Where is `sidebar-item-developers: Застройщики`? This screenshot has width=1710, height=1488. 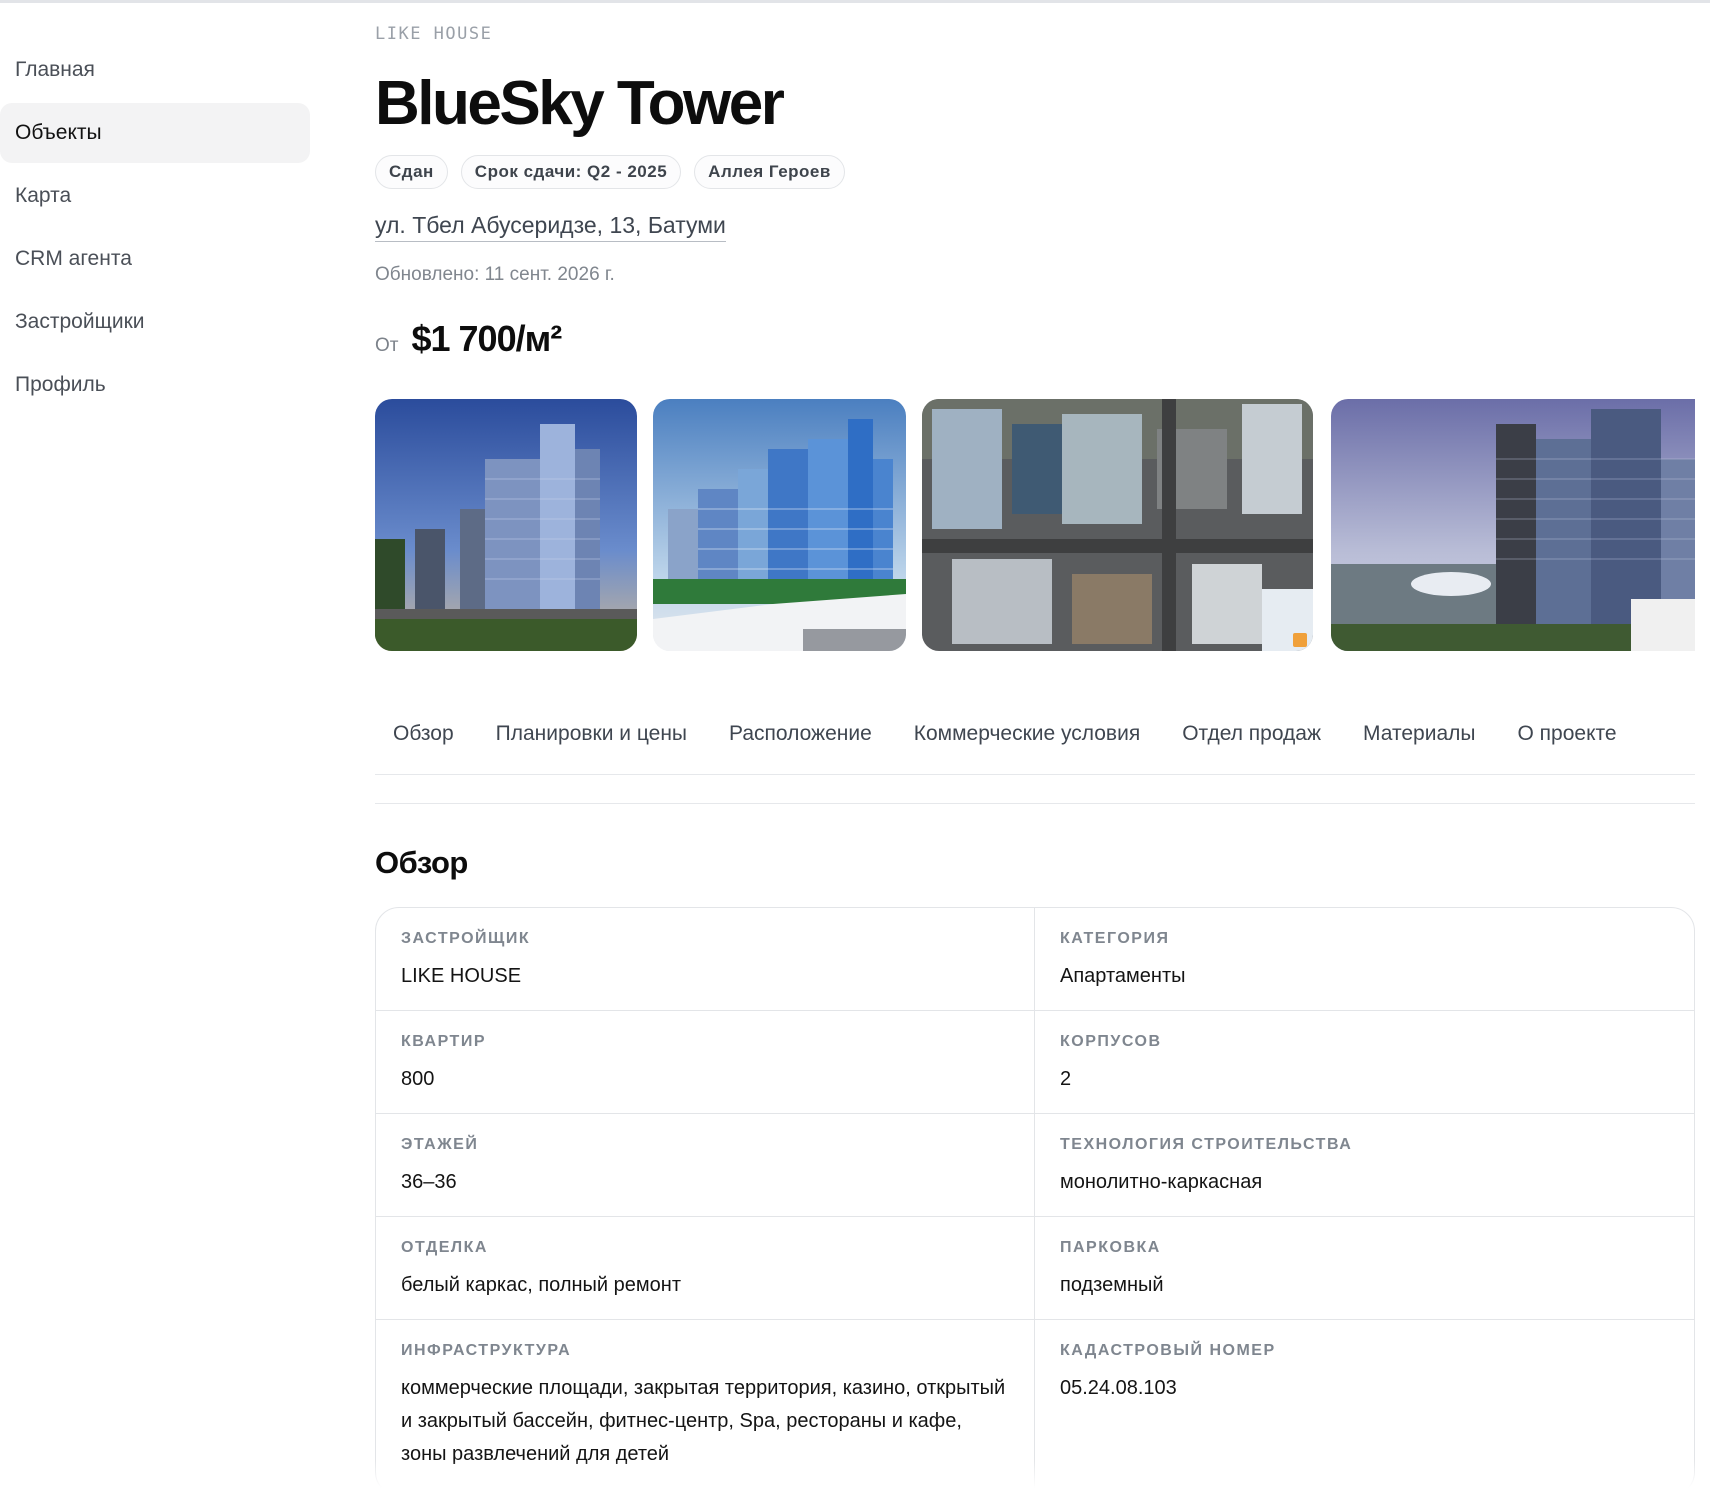 sidebar-item-developers: Застройщики is located at coordinates (155, 322).